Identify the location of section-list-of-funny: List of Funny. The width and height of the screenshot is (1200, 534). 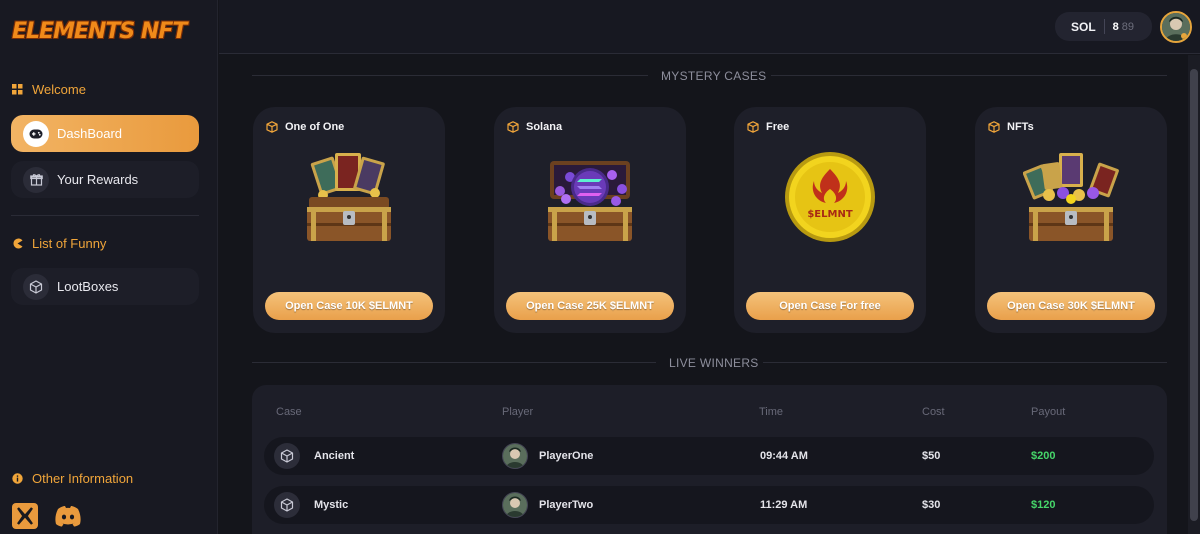
(59, 243).